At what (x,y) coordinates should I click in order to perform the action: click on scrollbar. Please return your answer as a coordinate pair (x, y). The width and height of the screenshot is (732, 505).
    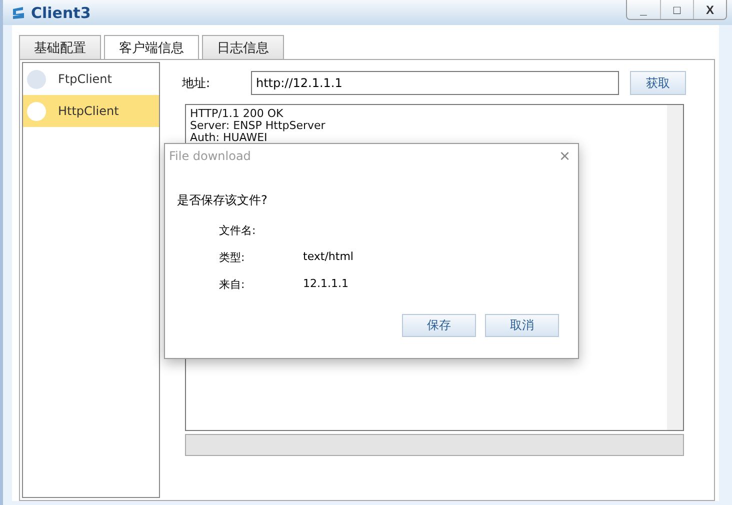
    Looking at the image, I should click on (675, 267).